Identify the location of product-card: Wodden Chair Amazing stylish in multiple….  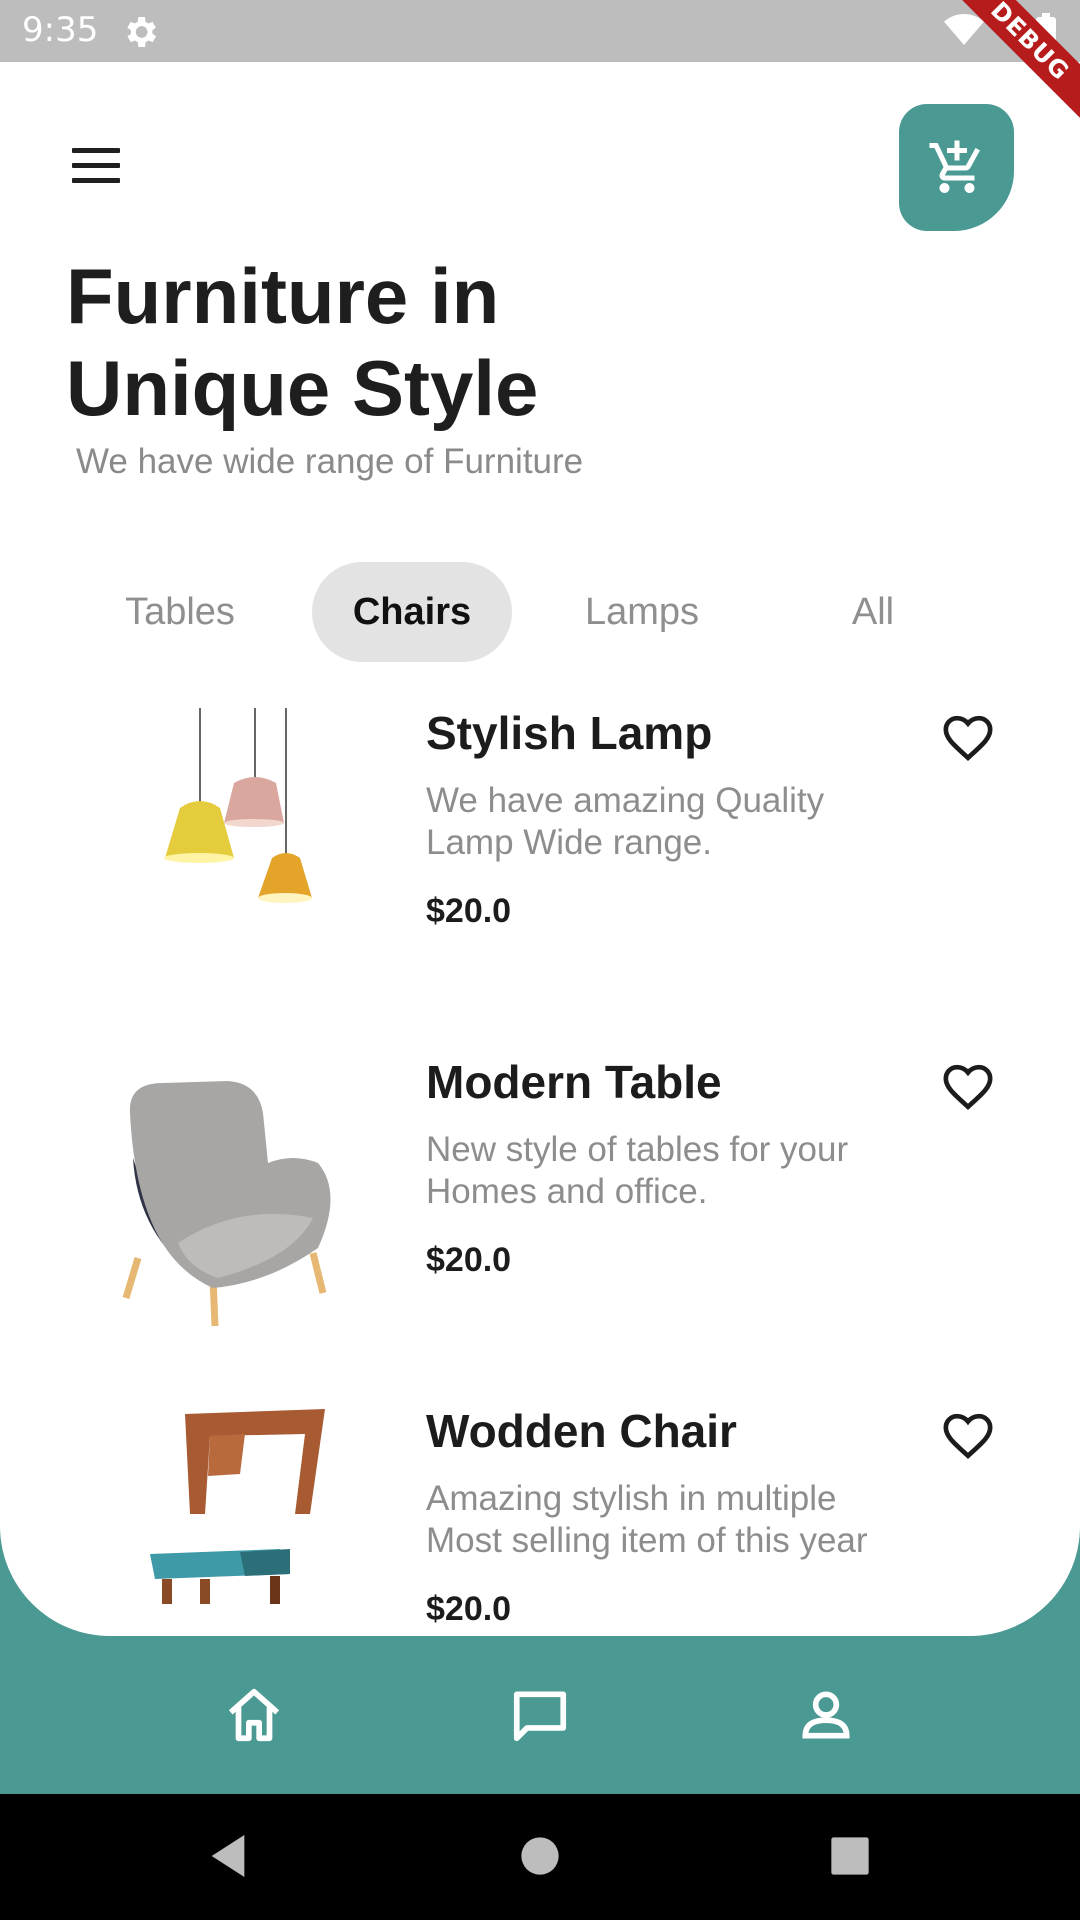
(540, 1516).